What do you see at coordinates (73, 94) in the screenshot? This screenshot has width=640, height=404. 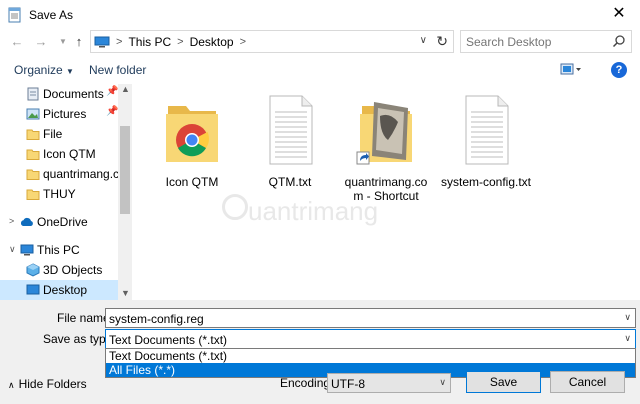 I see `sidebar-item-label: Documents` at bounding box center [73, 94].